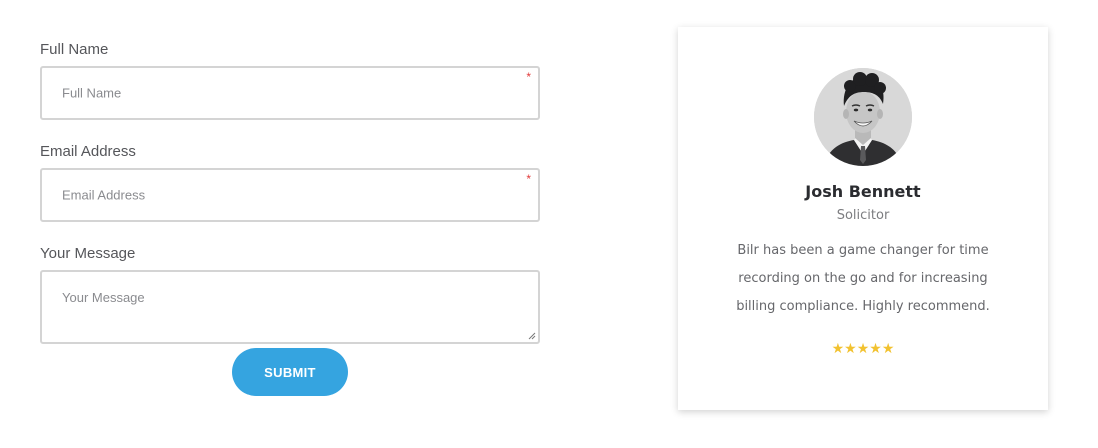 Image resolution: width=1098 pixels, height=448 pixels. I want to click on message-label: Your Message, so click(88, 253).